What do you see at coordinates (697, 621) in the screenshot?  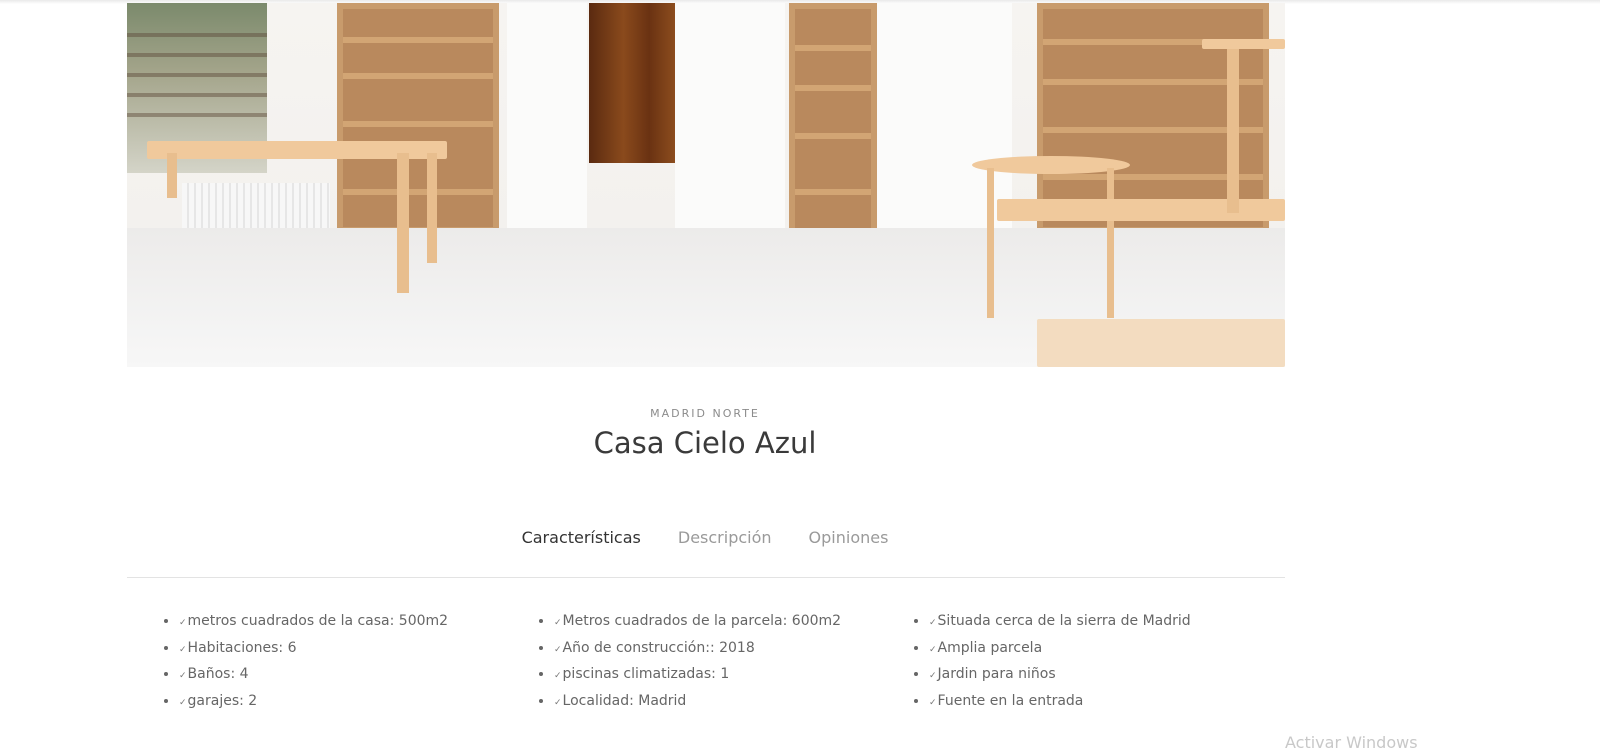 I see `feature-item: ✓Metros cuadrados de la parcela: 600m2` at bounding box center [697, 621].